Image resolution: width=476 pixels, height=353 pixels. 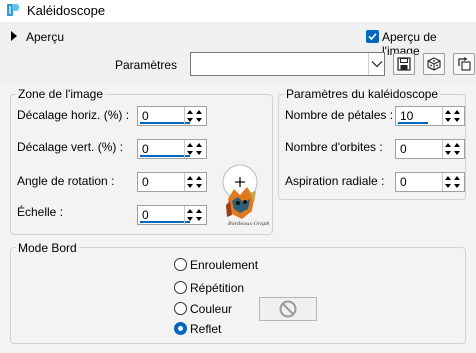 What do you see at coordinates (335, 181) in the screenshot?
I see `radial-aspiration-label: Aspiration radiale :` at bounding box center [335, 181].